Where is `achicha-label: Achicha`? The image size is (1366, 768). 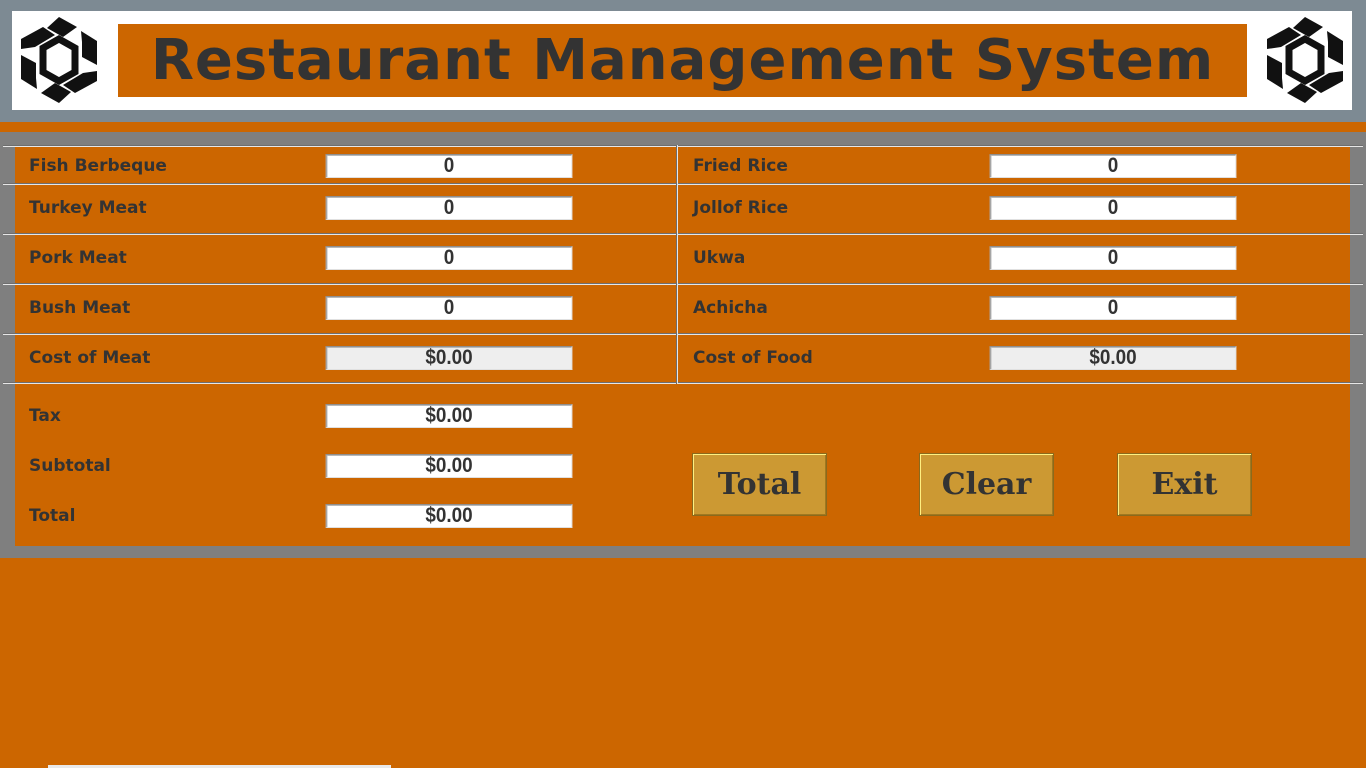
achicha-label: Achicha is located at coordinates (730, 308).